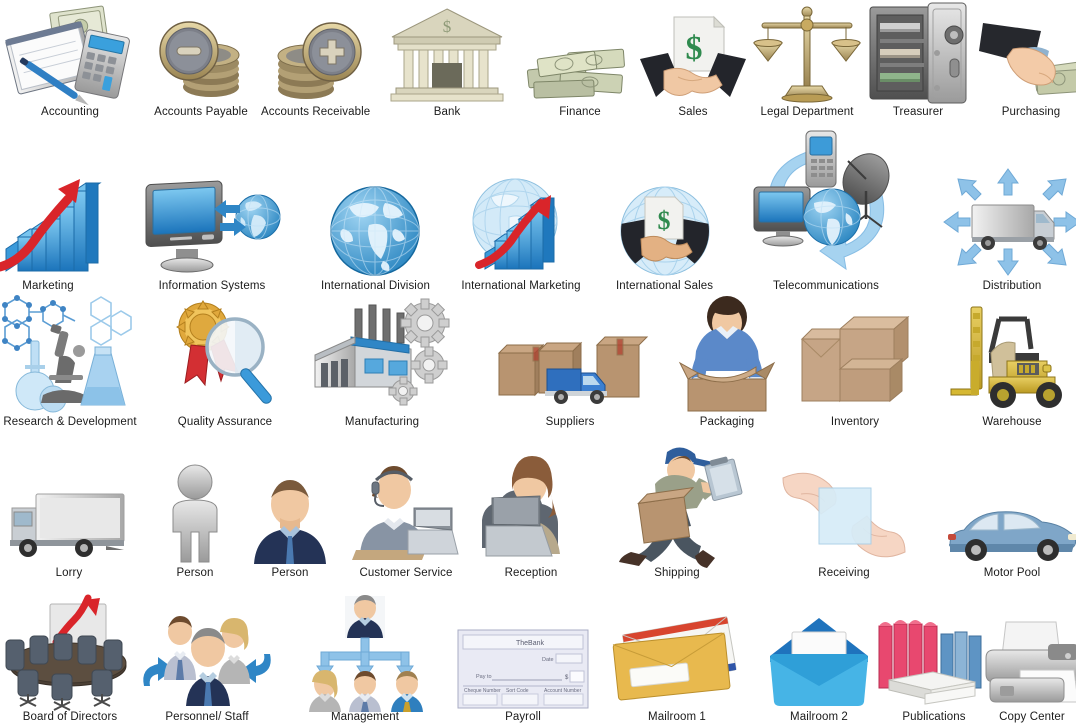 This screenshot has height=728, width=1076. I want to click on boardroom-icon, so click(70, 652).